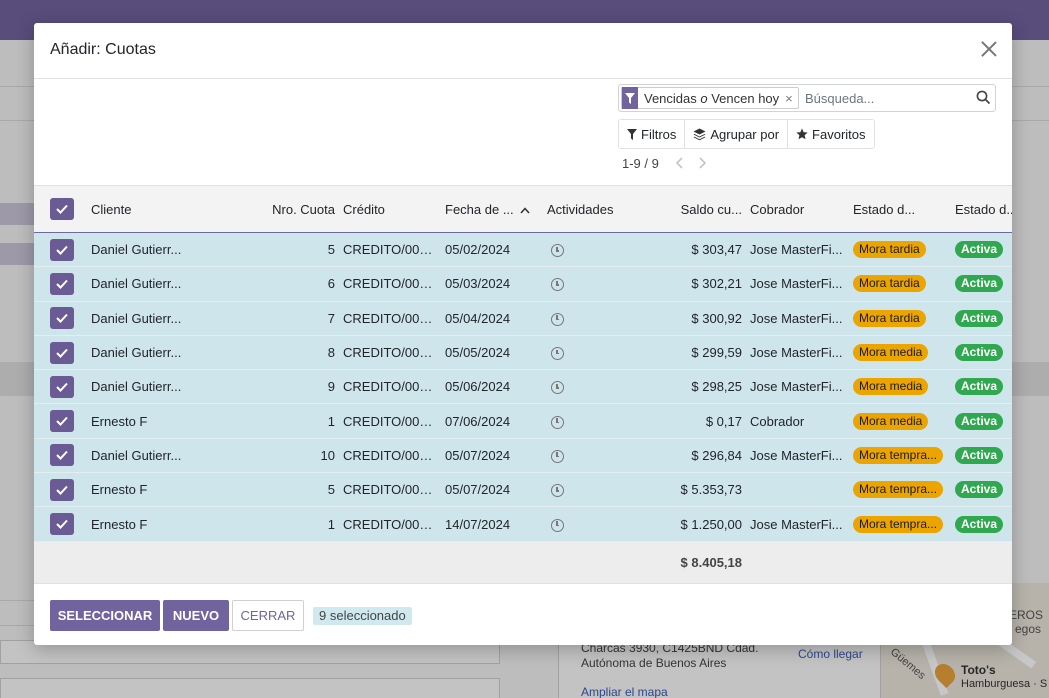 Image resolution: width=1049 pixels, height=698 pixels. What do you see at coordinates (691, 353) in the screenshot?
I see `cell-saldo: $ 299,59` at bounding box center [691, 353].